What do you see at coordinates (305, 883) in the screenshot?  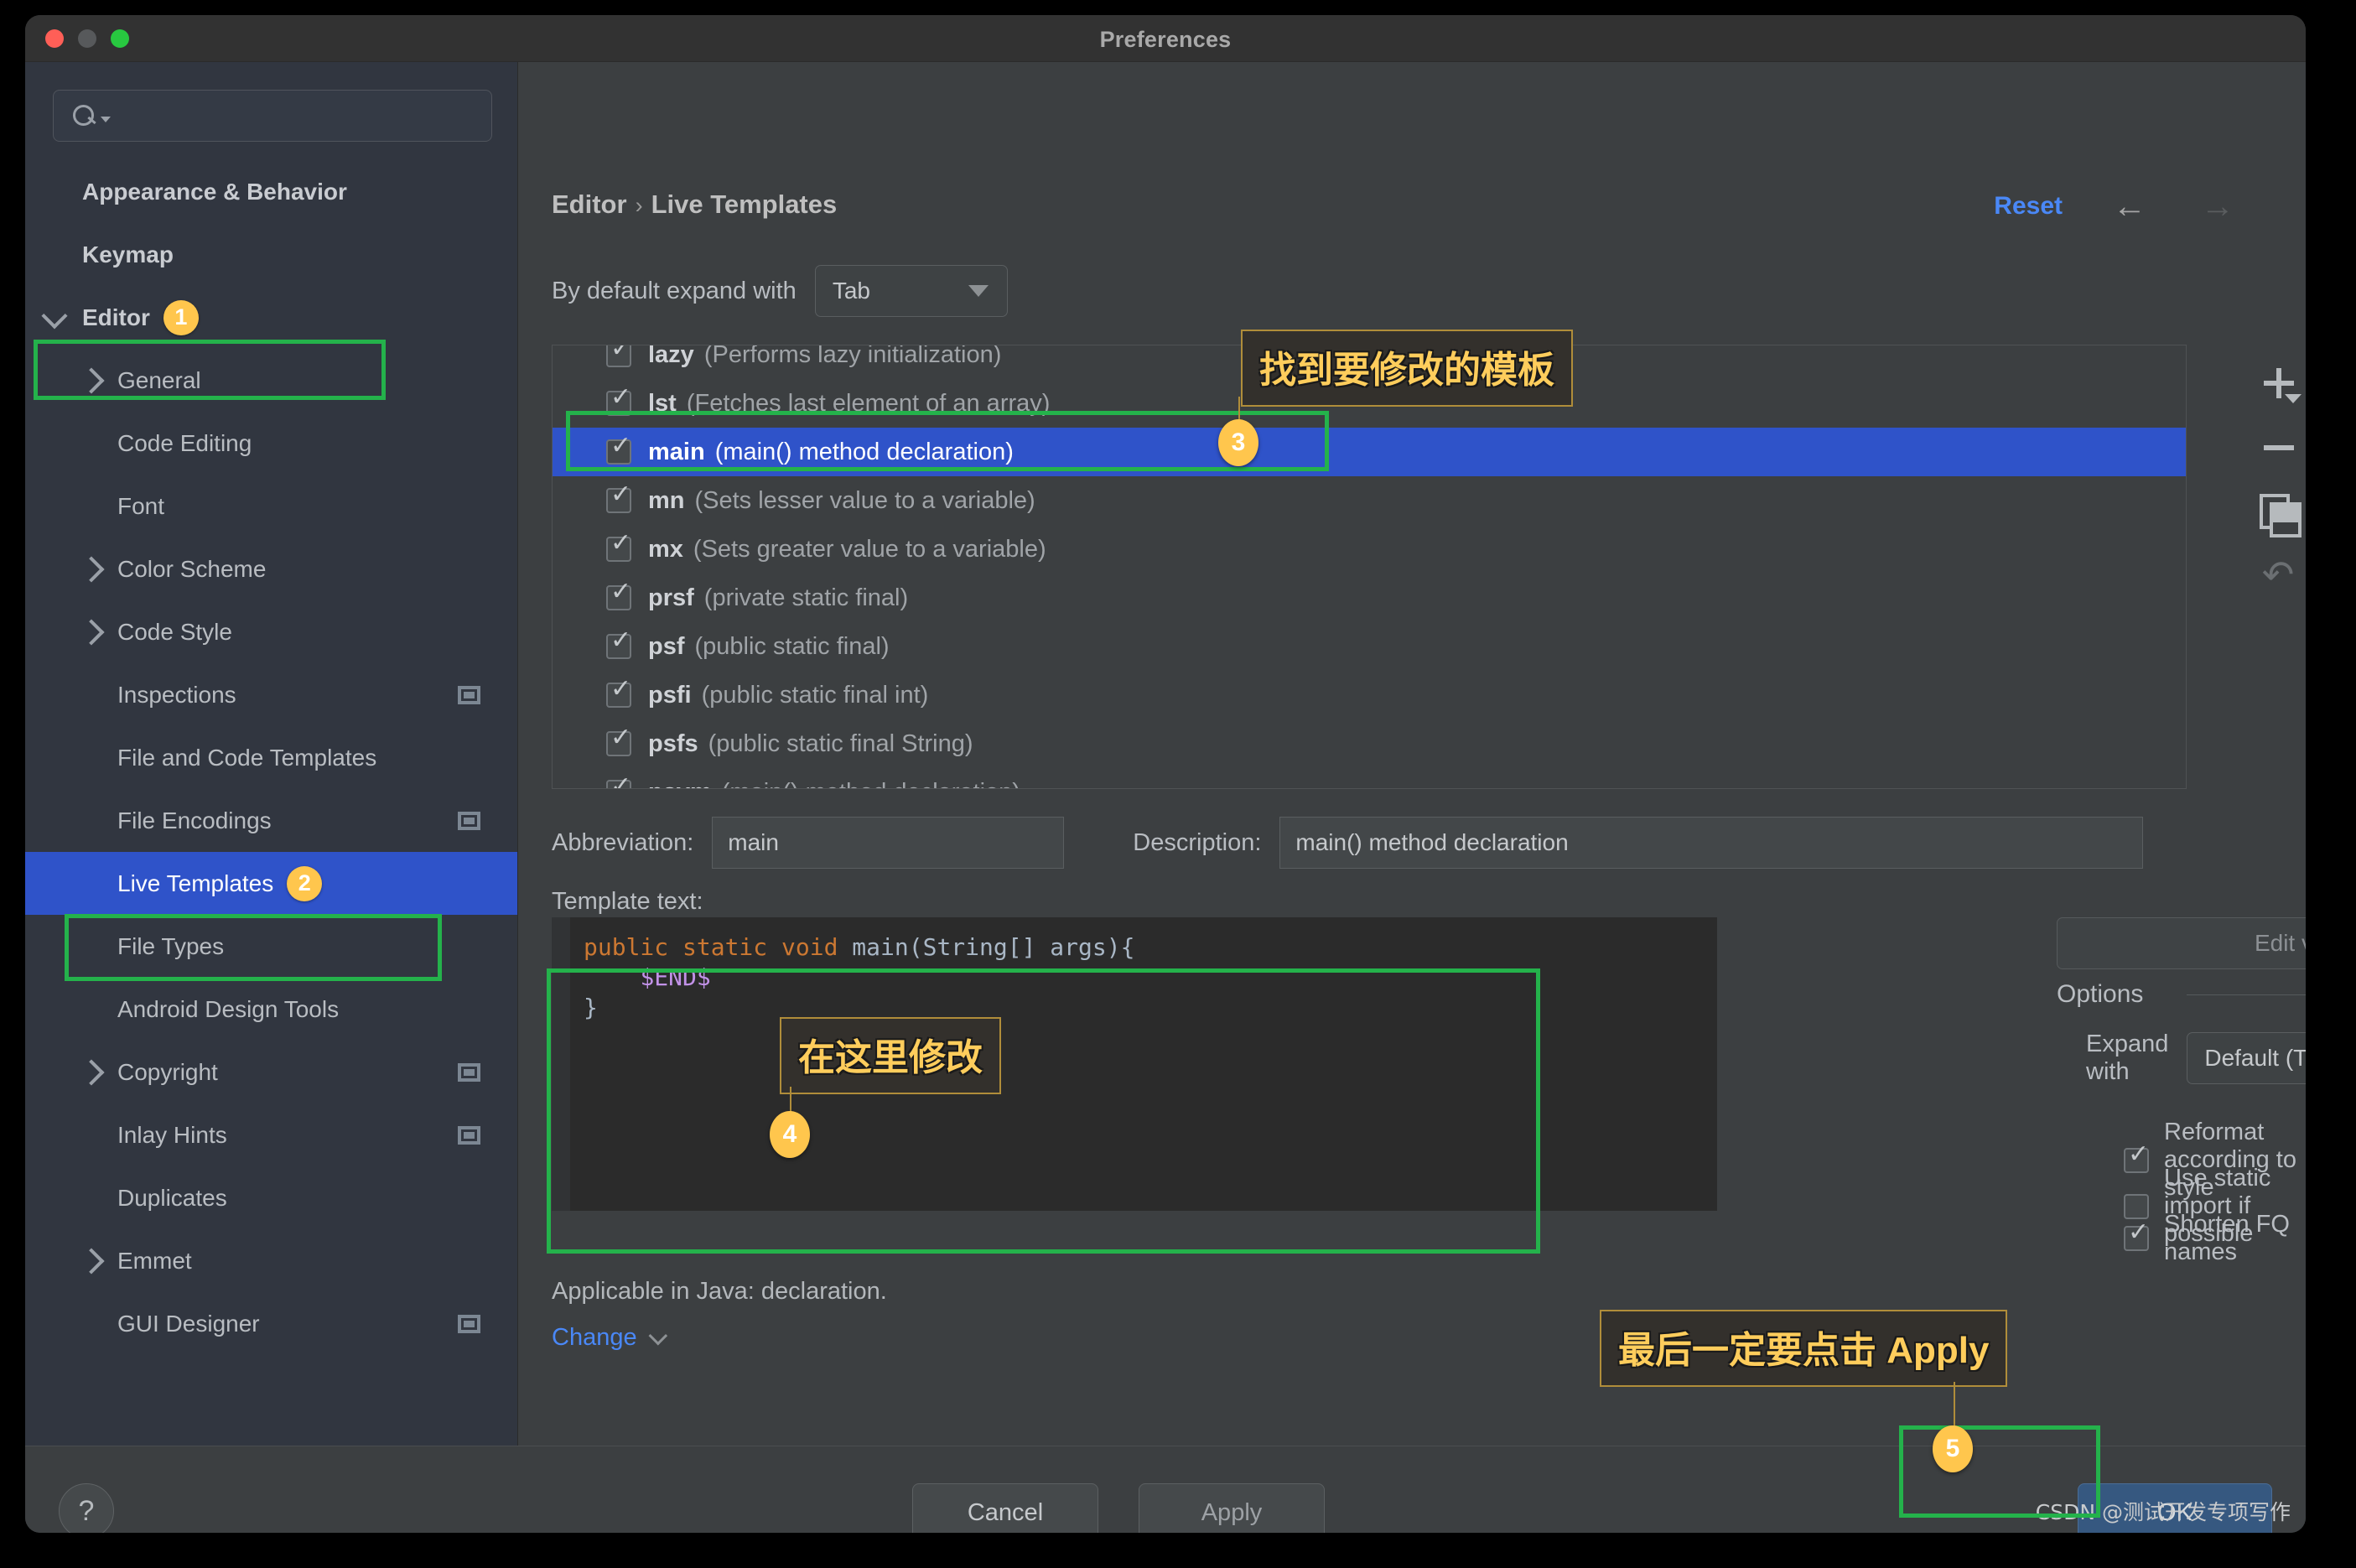 I see `step-marker-2: 2` at bounding box center [305, 883].